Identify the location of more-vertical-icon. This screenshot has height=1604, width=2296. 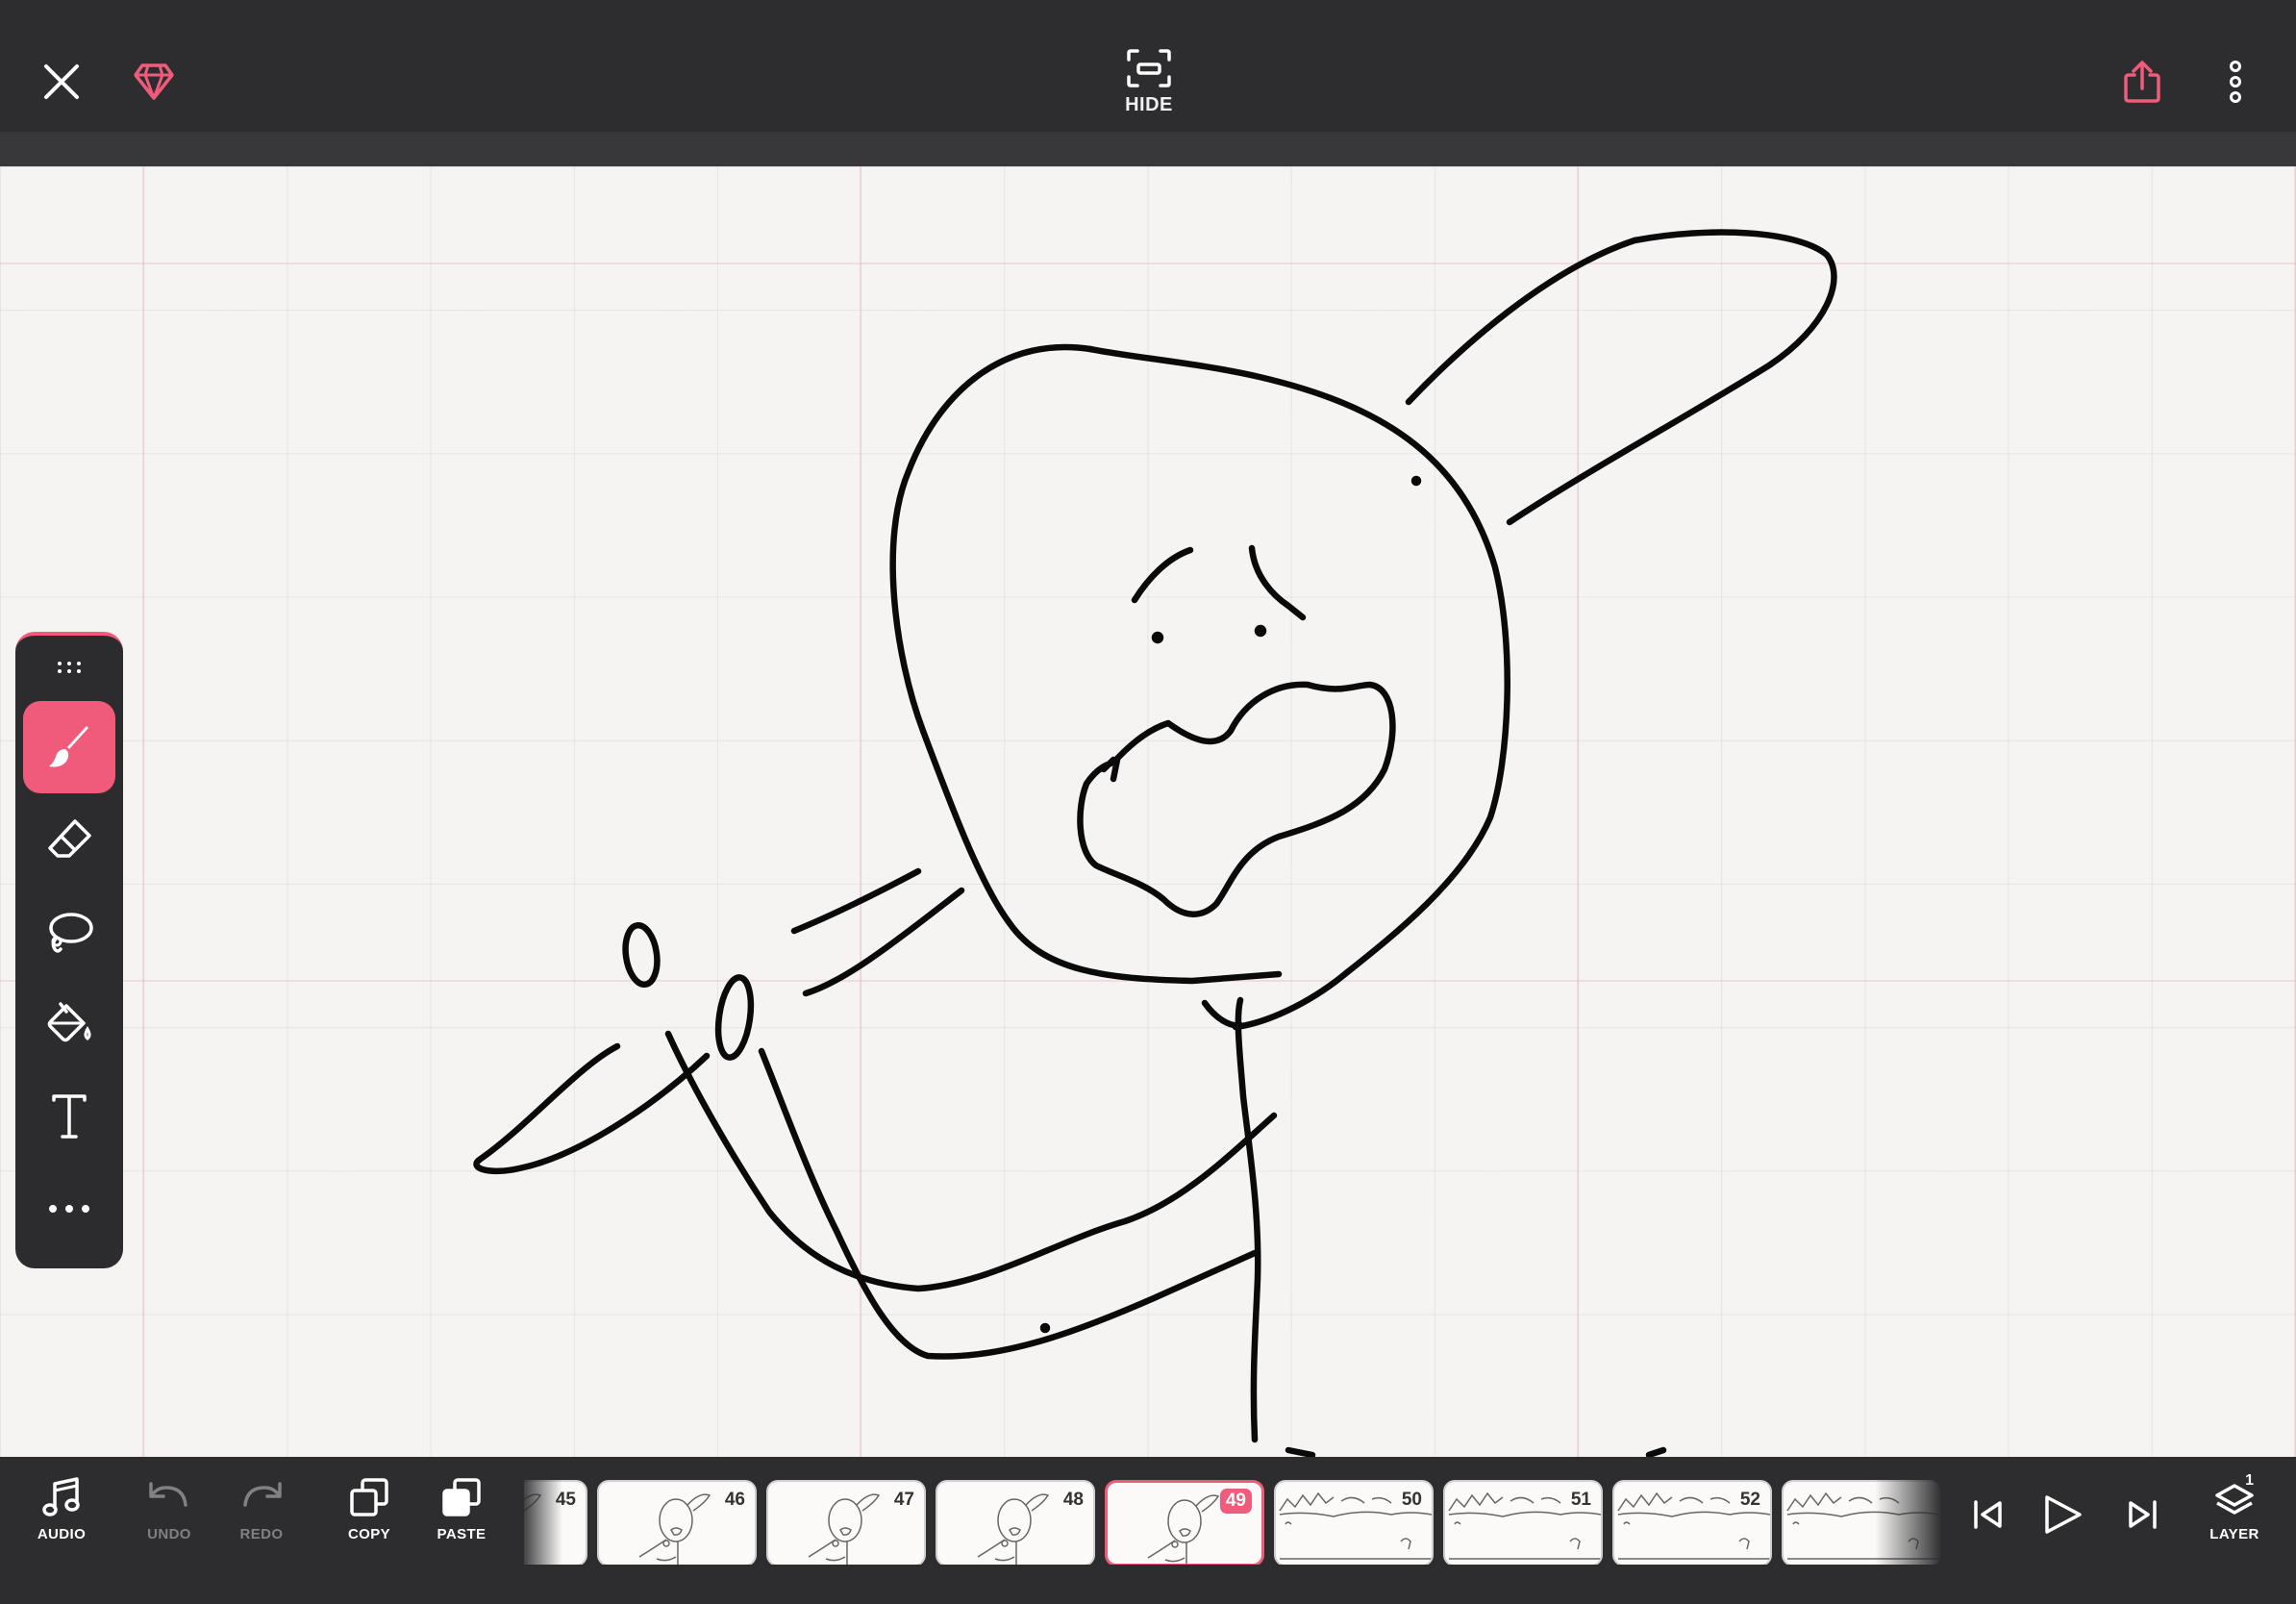
(2235, 82).